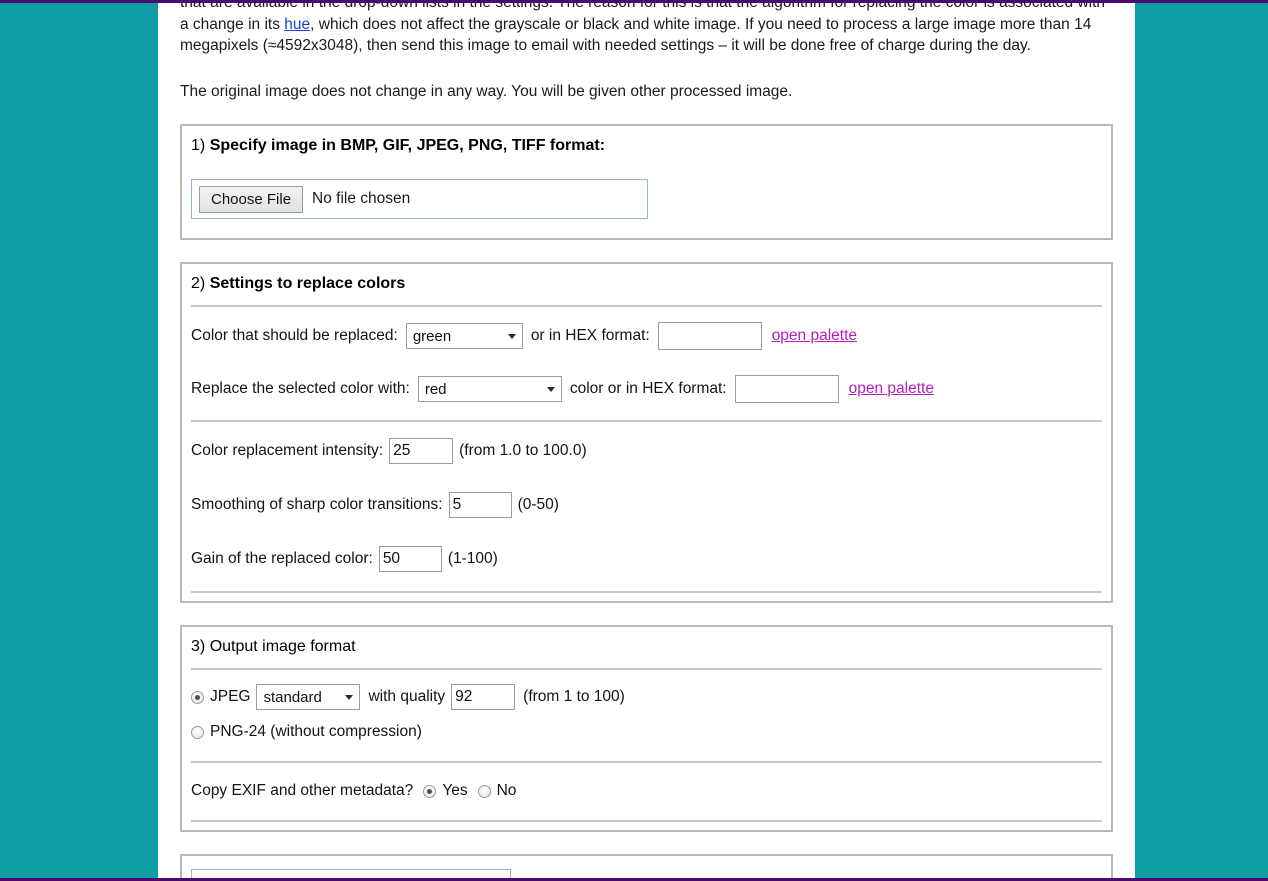 The height and width of the screenshot is (881, 1268). Describe the element at coordinates (464, 336) in the screenshot. I see `source-color-select: green` at that location.